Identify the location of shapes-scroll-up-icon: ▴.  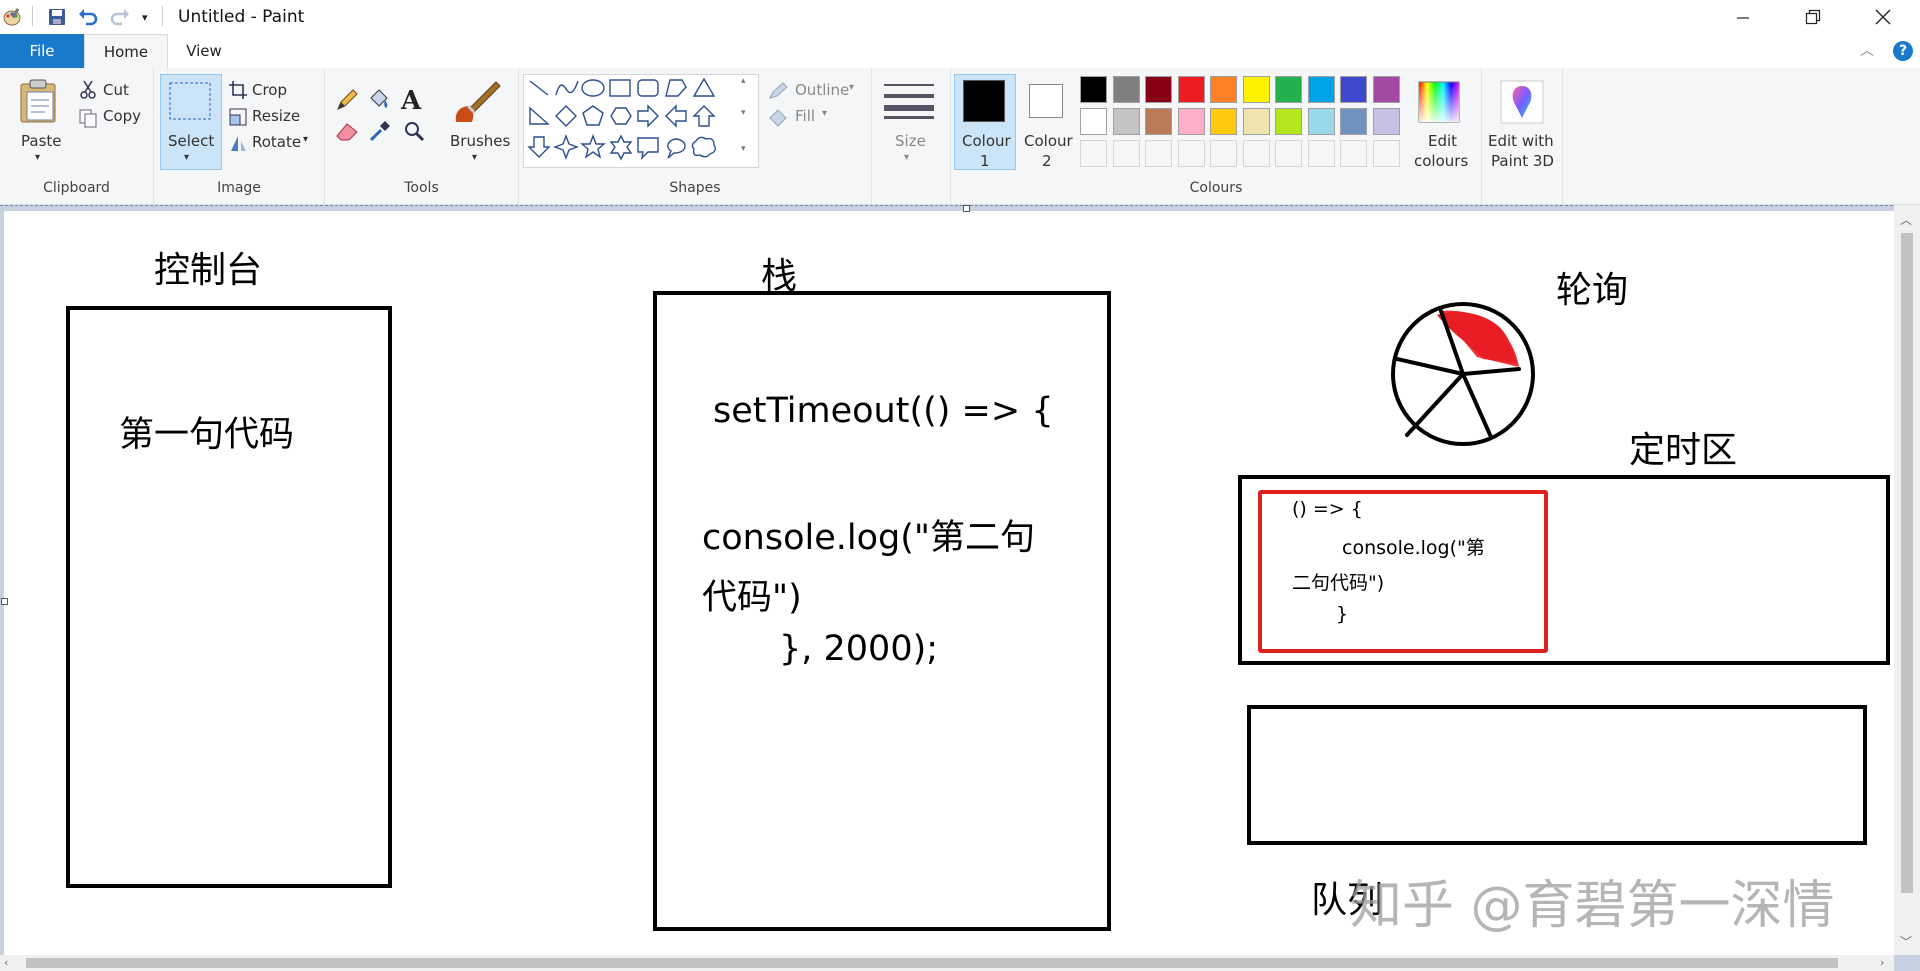
(743, 81).